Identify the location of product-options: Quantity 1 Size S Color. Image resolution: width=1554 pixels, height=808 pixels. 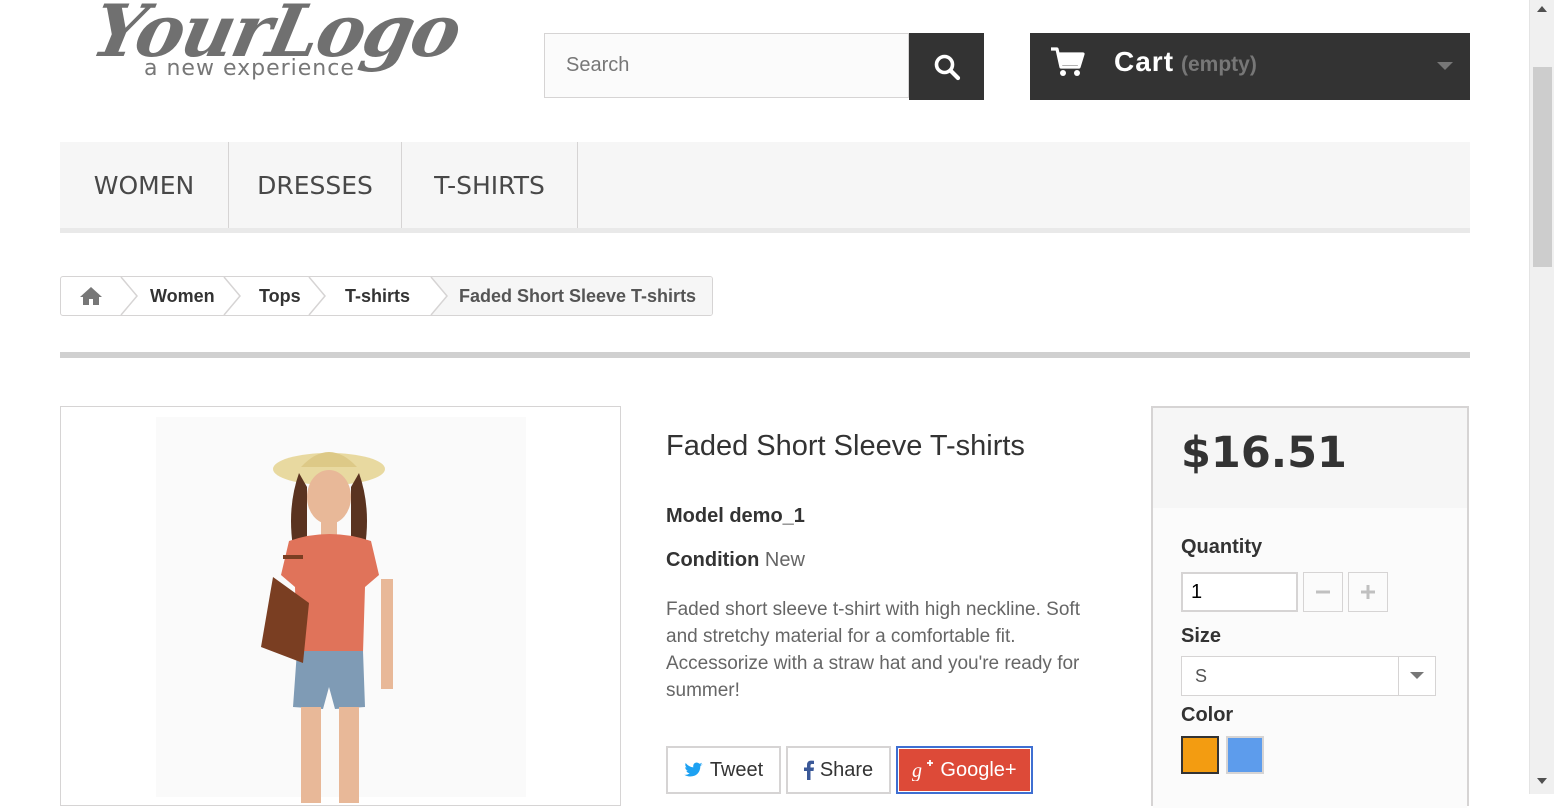
(1310, 658).